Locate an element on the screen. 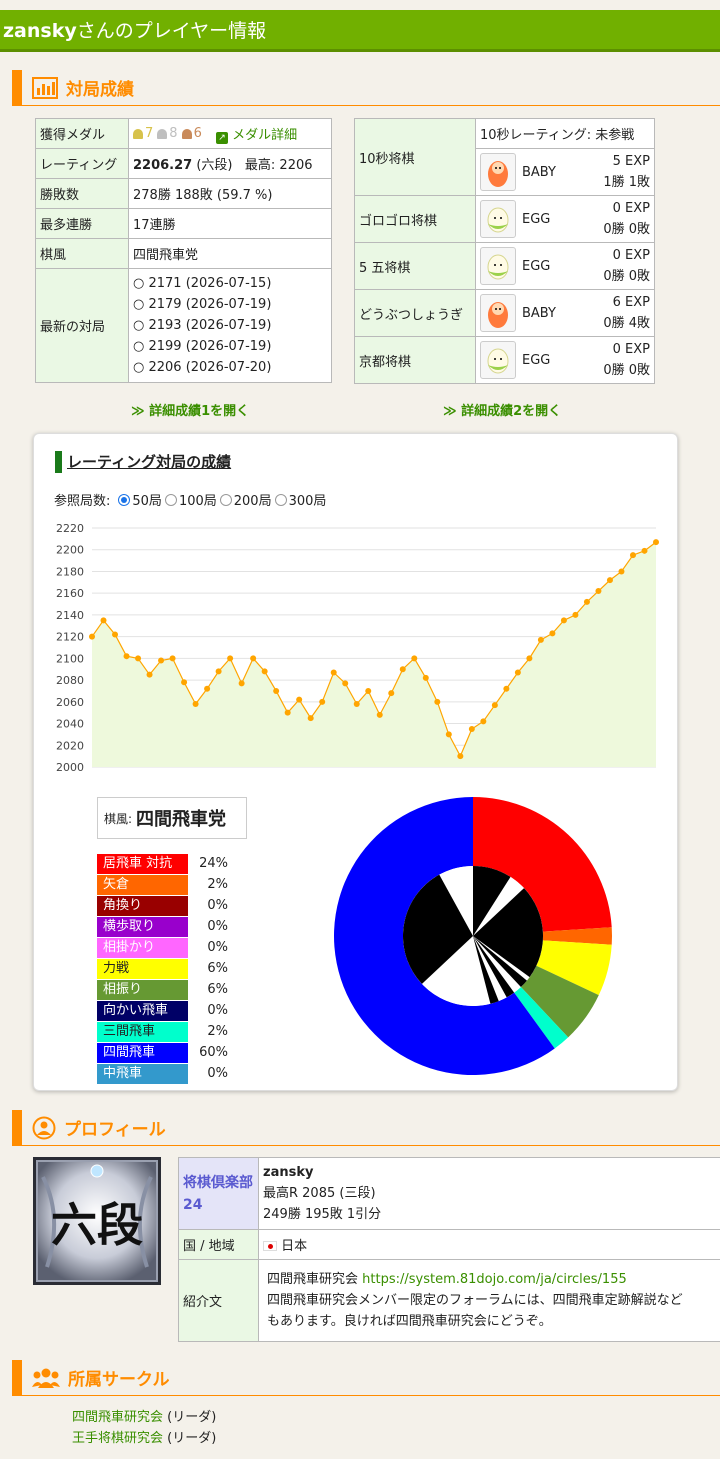 The height and width of the screenshot is (1459, 720). games-option-radio: 100局 is located at coordinates (190, 499).